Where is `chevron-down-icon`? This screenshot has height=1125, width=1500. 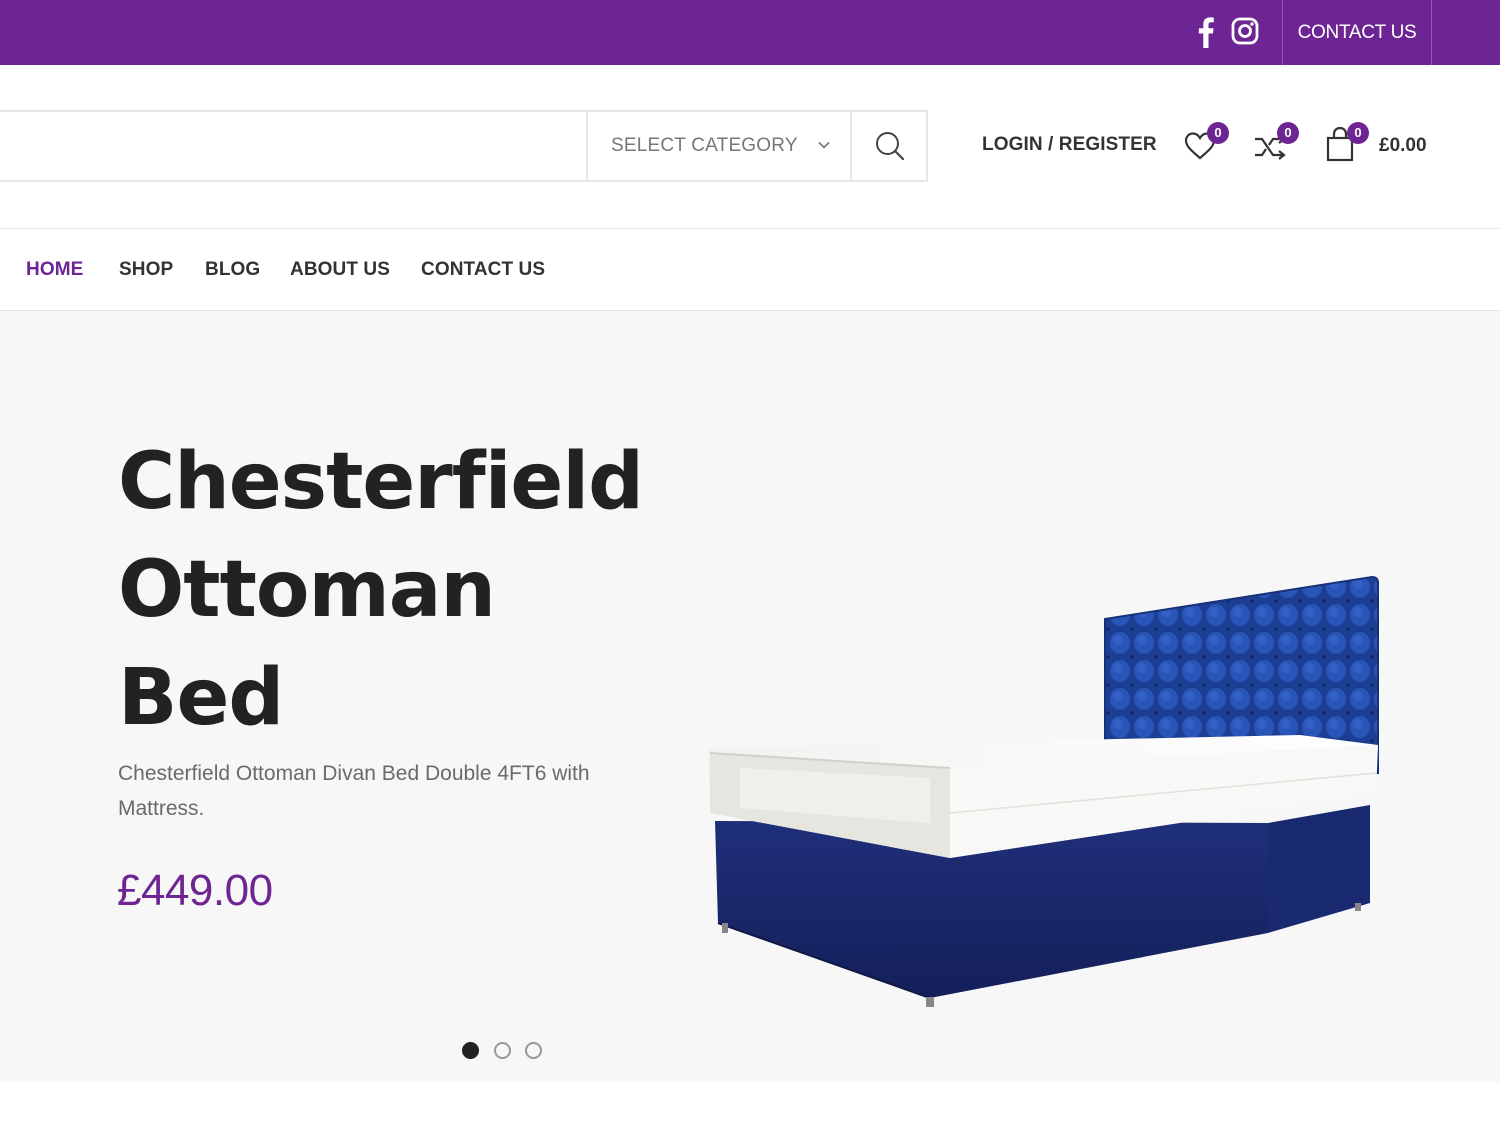
chevron-down-icon is located at coordinates (824, 145).